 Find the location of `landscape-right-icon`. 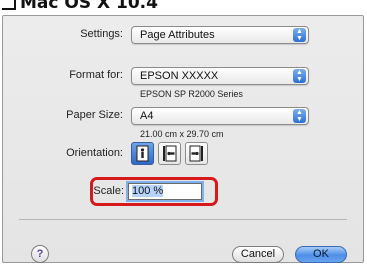

landscape-right-icon is located at coordinates (196, 153).